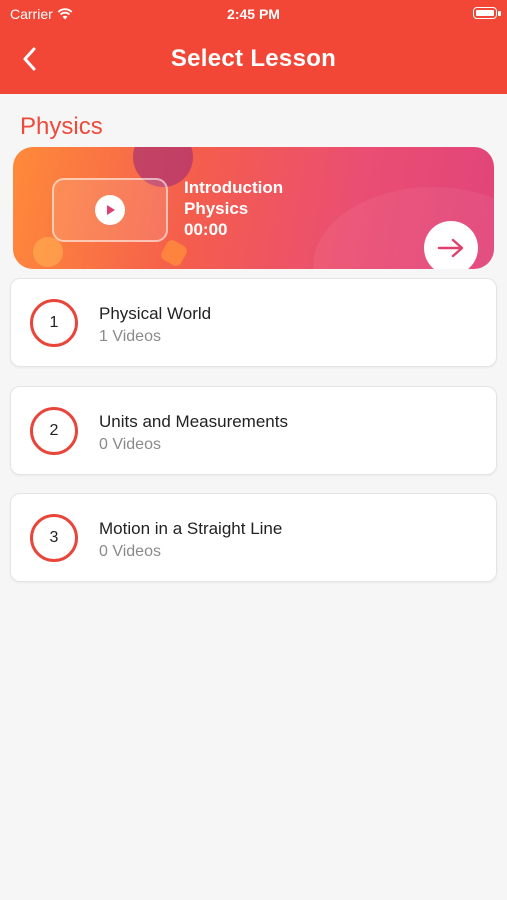 This screenshot has width=507, height=900. What do you see at coordinates (450, 248) in the screenshot?
I see `arrow-right-icon` at bounding box center [450, 248].